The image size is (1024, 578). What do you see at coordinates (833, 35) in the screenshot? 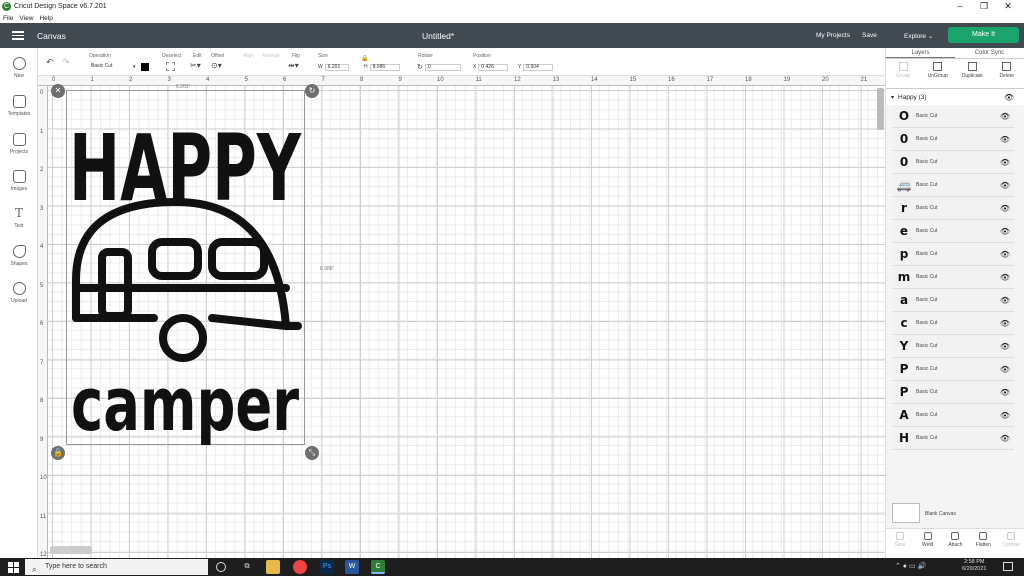
I see `my-projects-button: My Projects` at bounding box center [833, 35].